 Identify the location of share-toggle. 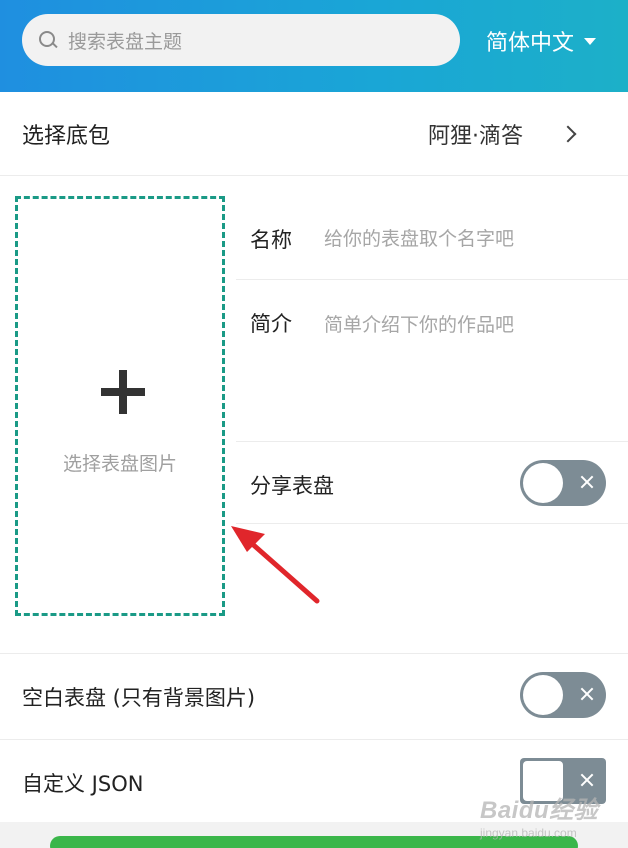
(563, 483).